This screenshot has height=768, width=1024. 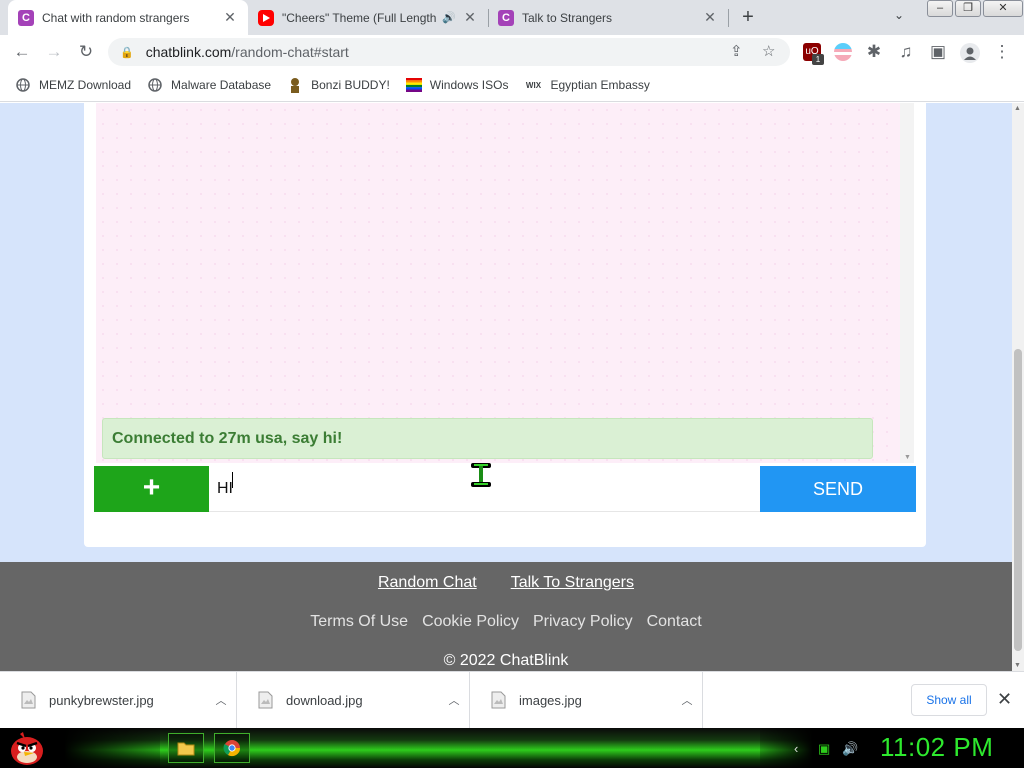 What do you see at coordinates (968, 8) in the screenshot?
I see `restore-button: ❐` at bounding box center [968, 8].